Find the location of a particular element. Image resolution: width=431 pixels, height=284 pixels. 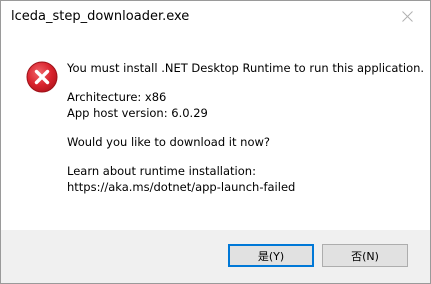

error-icon is located at coordinates (42, 77).